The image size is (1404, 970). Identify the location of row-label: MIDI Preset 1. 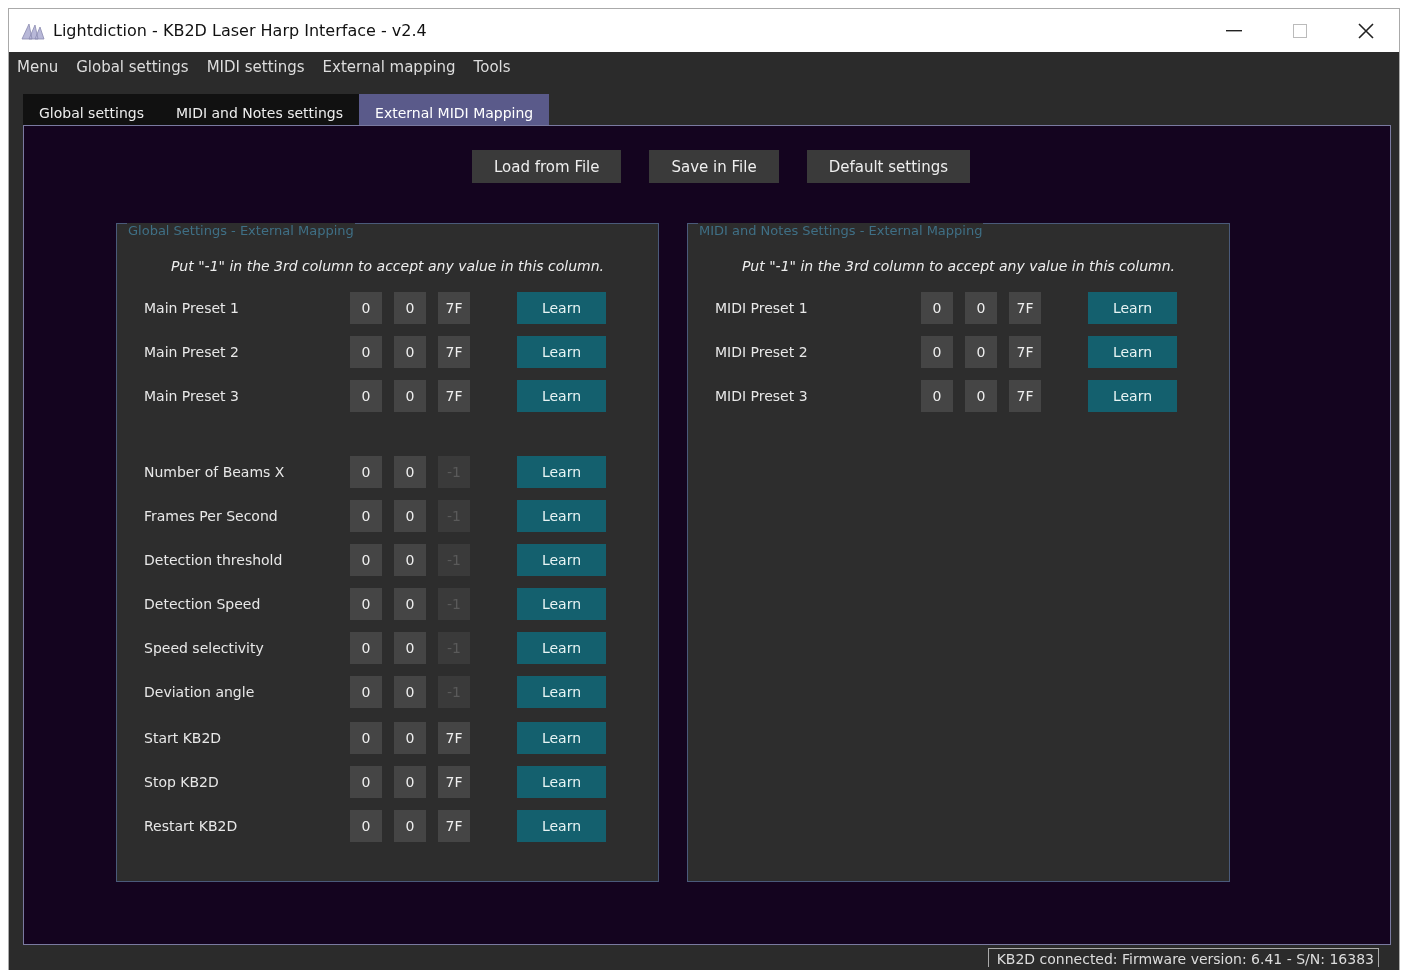
(762, 308).